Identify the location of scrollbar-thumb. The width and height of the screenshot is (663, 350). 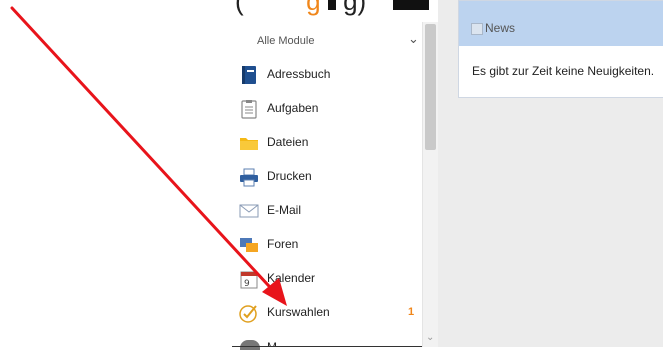
(430, 87).